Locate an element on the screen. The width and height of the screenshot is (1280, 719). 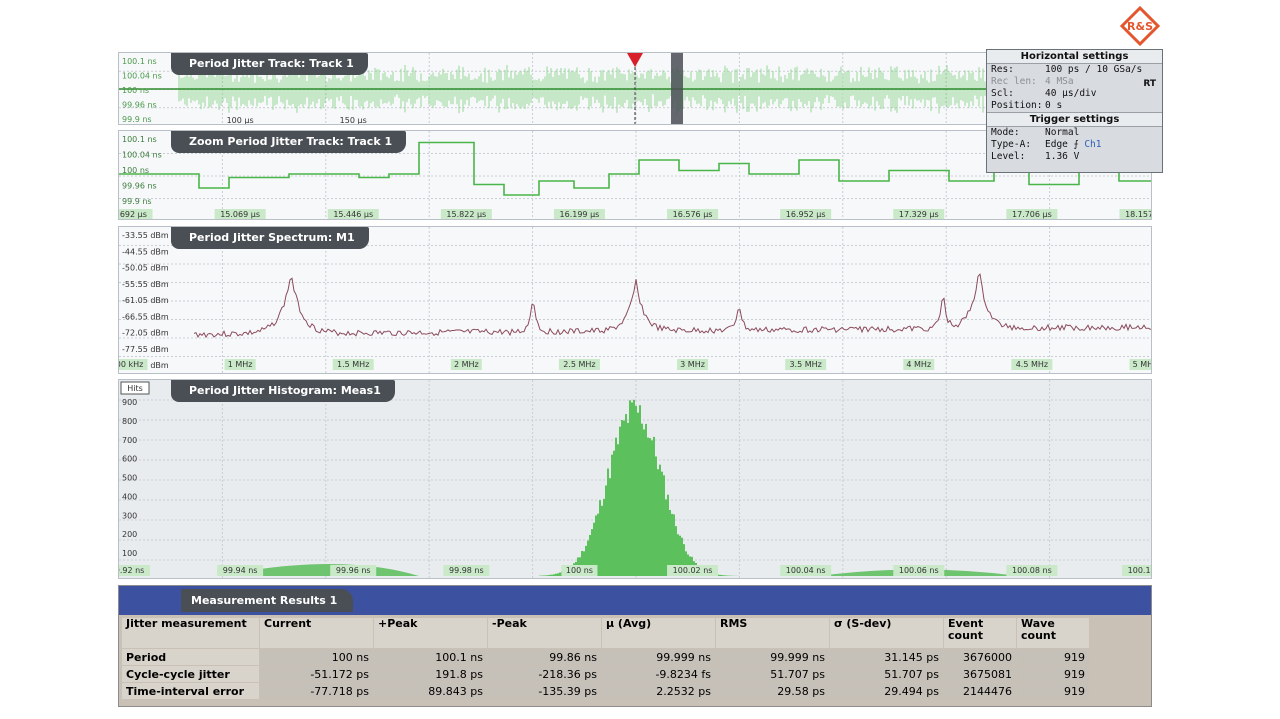
track-panel-title: Period Jitter Track: Track 1 is located at coordinates (269, 64).